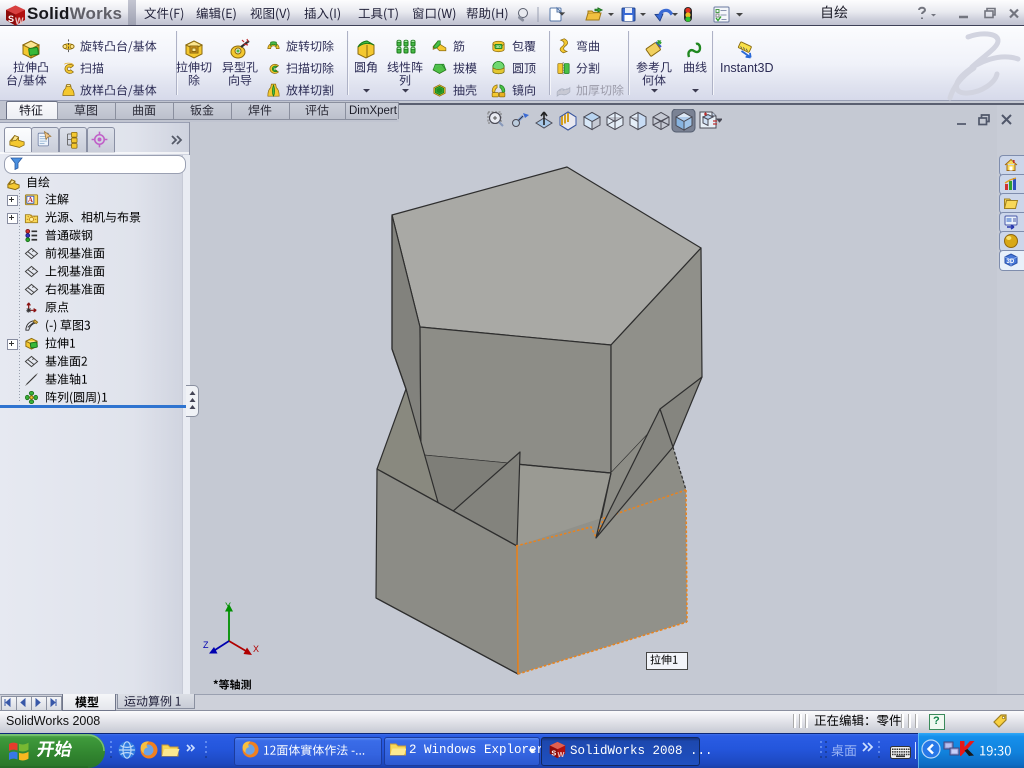 This screenshot has height=768, width=1024. Describe the element at coordinates (228, 606) in the screenshot. I see `svg-text: Y` at that location.